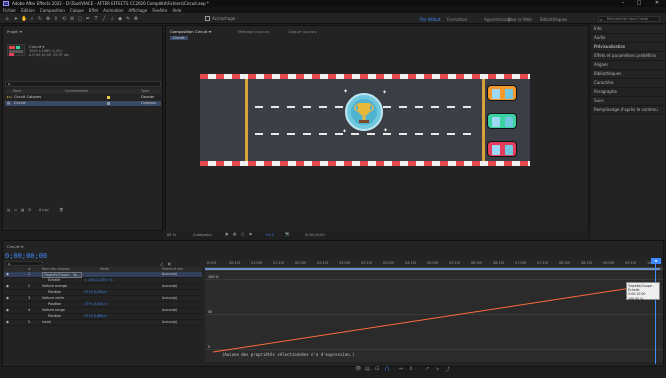 Image resolution: width=666 pixels, height=378 pixels. Describe the element at coordinates (103, 299) in the screenshot. I see `layer-row: ◉ 3 Voiture verte Aucun(e)` at that location.